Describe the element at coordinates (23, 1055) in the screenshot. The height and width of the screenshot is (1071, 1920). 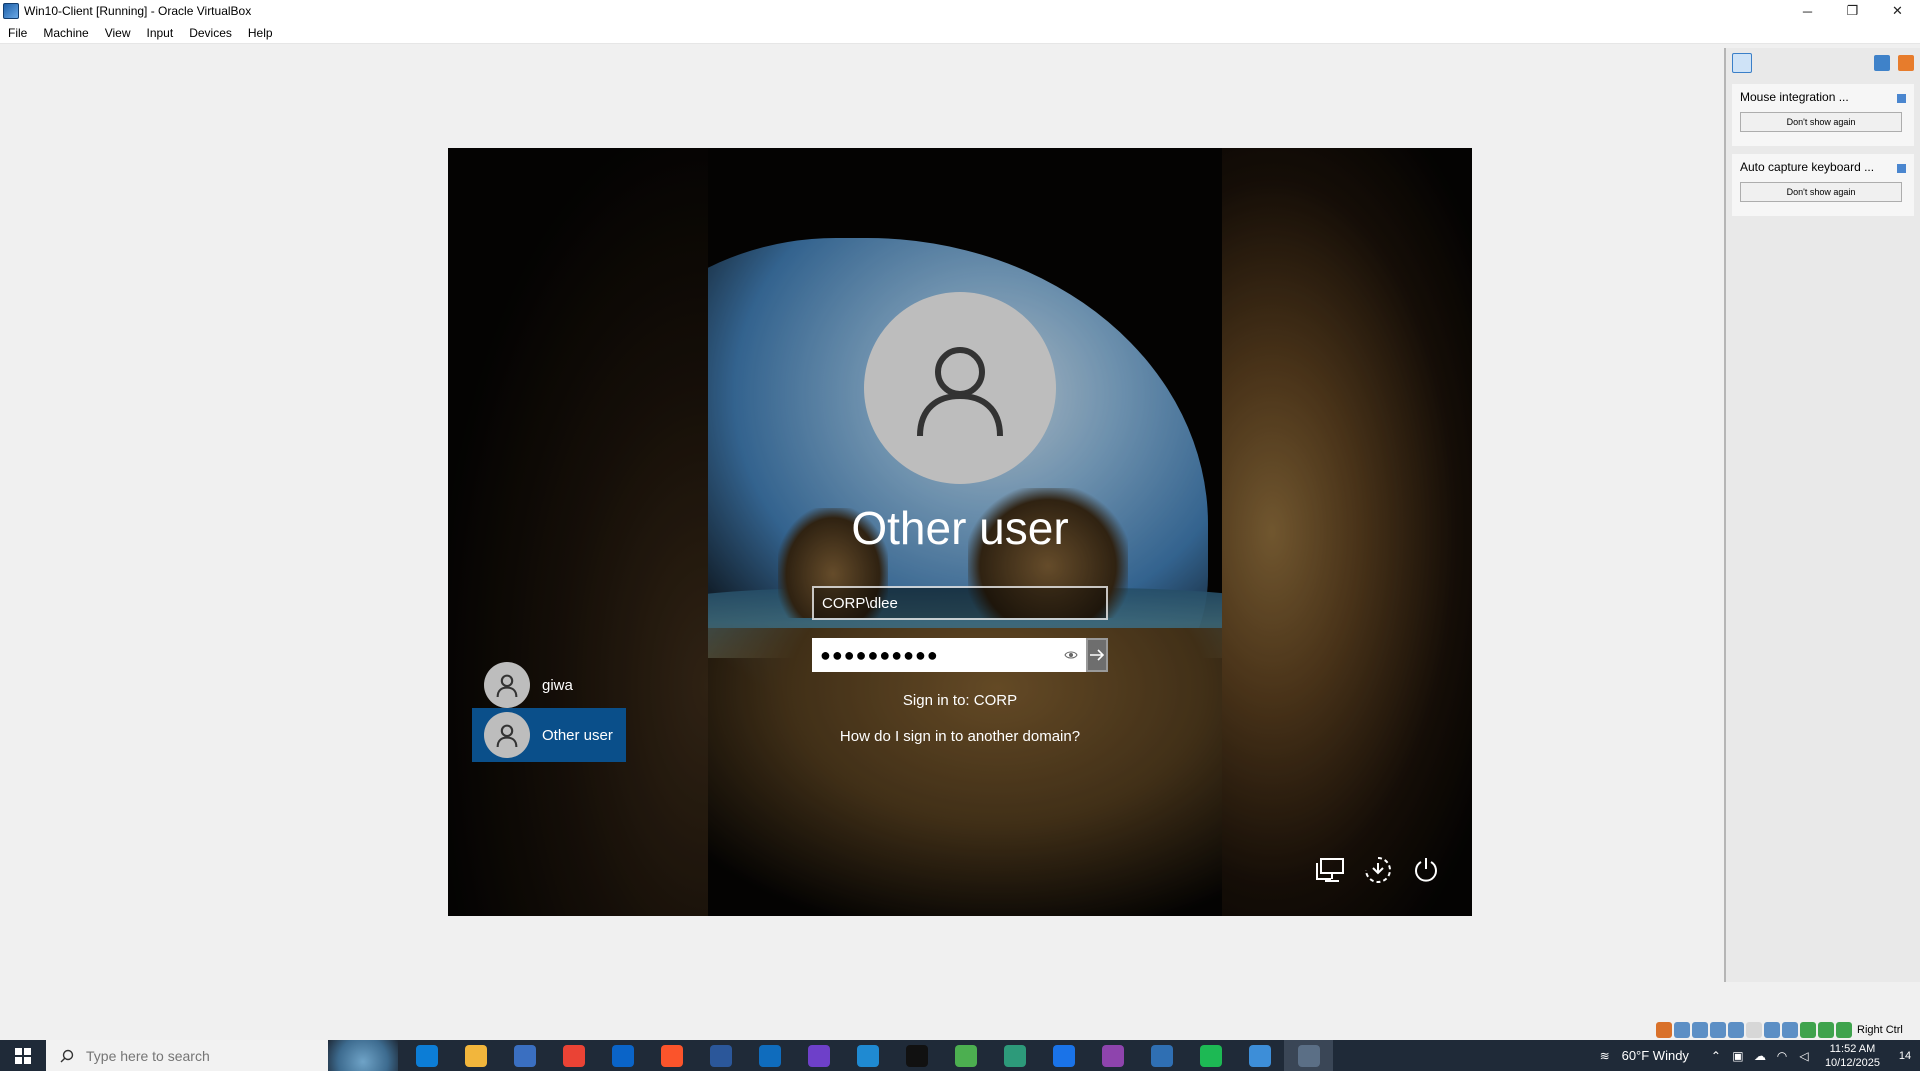
I see `start-button` at that location.